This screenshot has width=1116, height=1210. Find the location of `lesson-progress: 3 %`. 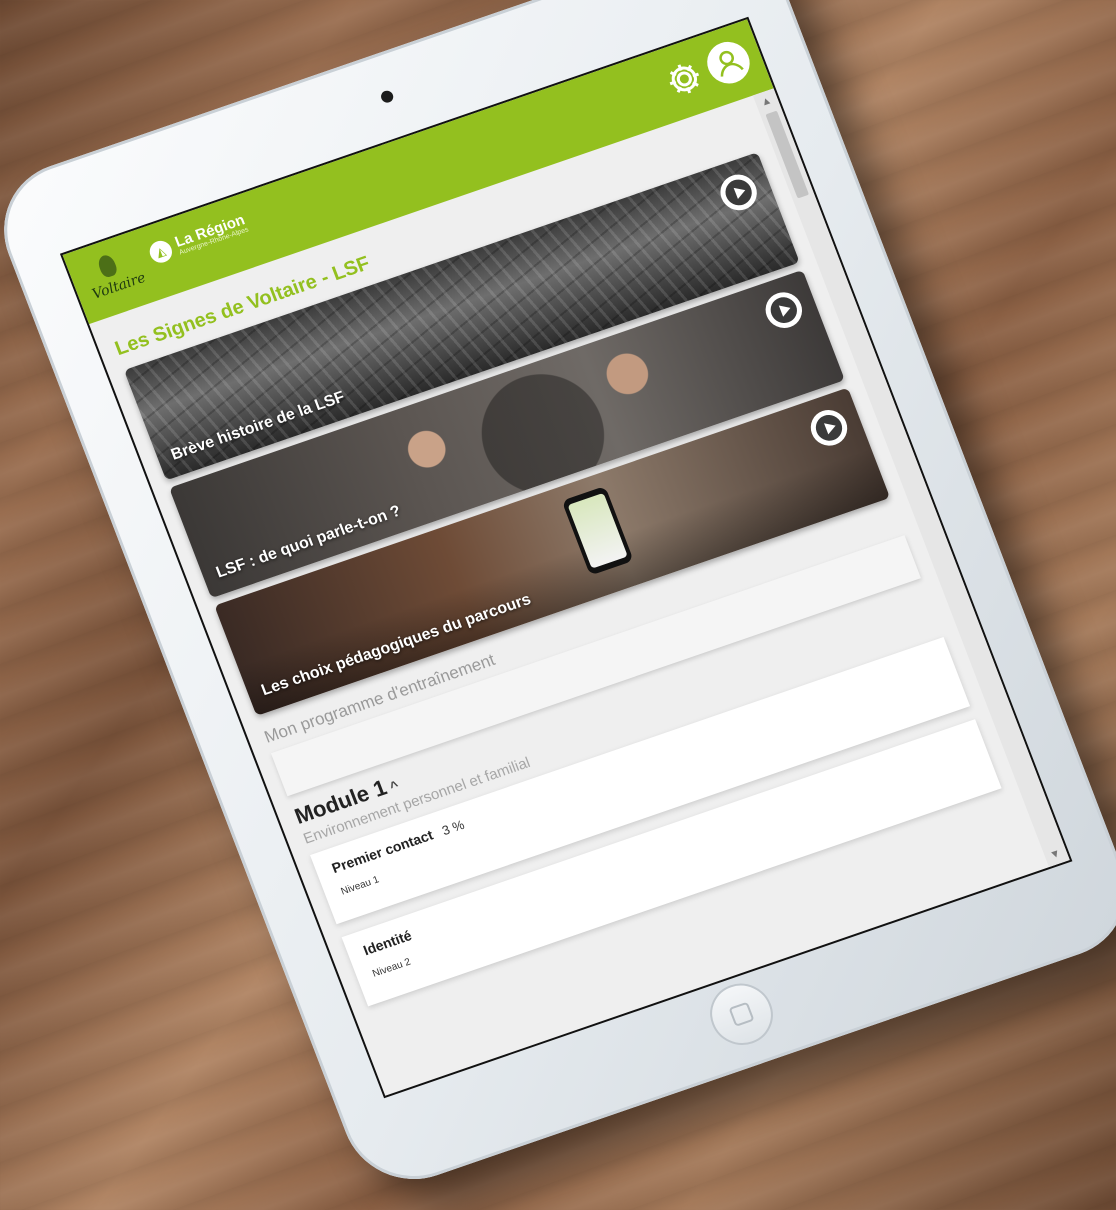

lesson-progress: 3 % is located at coordinates (453, 827).